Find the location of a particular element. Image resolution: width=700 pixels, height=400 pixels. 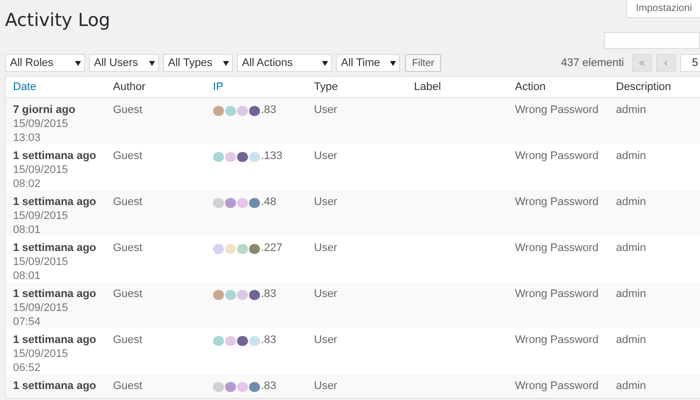

sortable-column-header: IP is located at coordinates (256, 87).